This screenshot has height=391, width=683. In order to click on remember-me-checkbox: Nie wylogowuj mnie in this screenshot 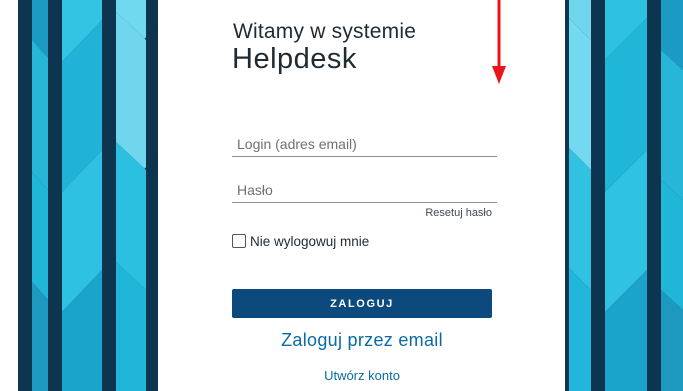, I will do `click(302, 241)`.